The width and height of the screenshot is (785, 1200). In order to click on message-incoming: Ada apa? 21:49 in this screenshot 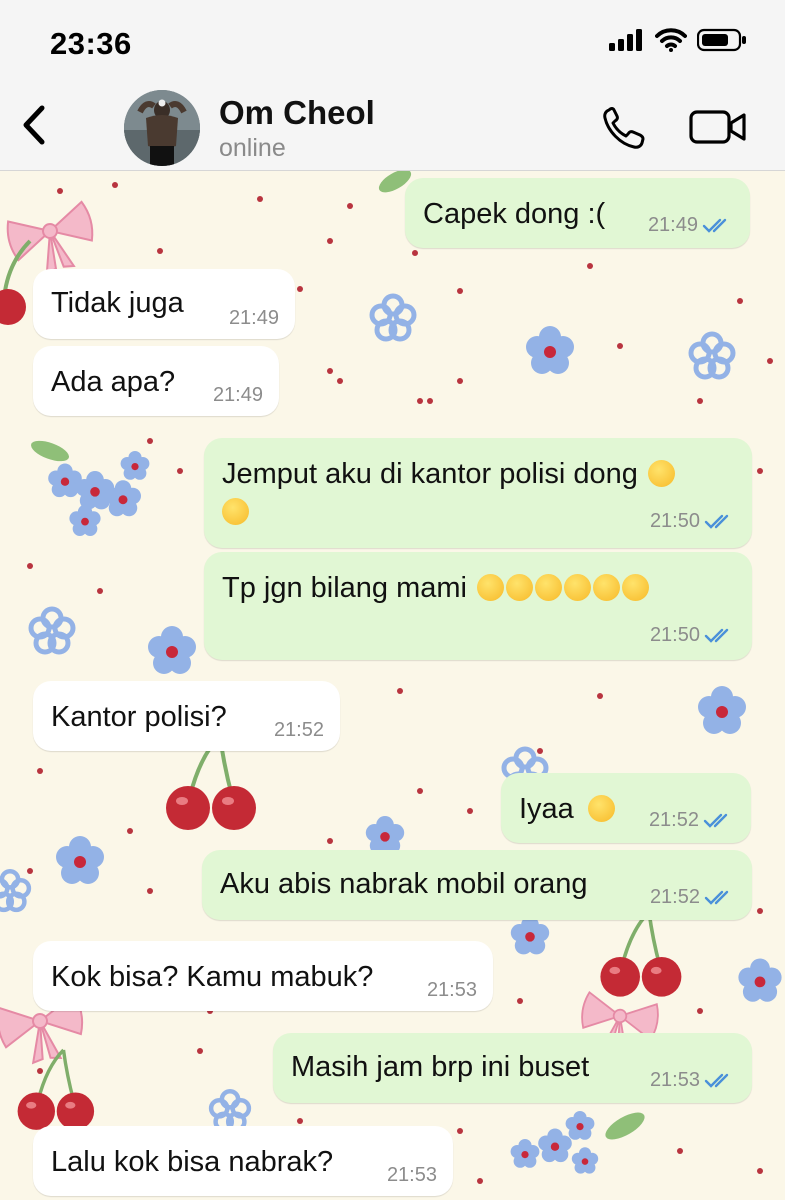, I will do `click(156, 381)`.